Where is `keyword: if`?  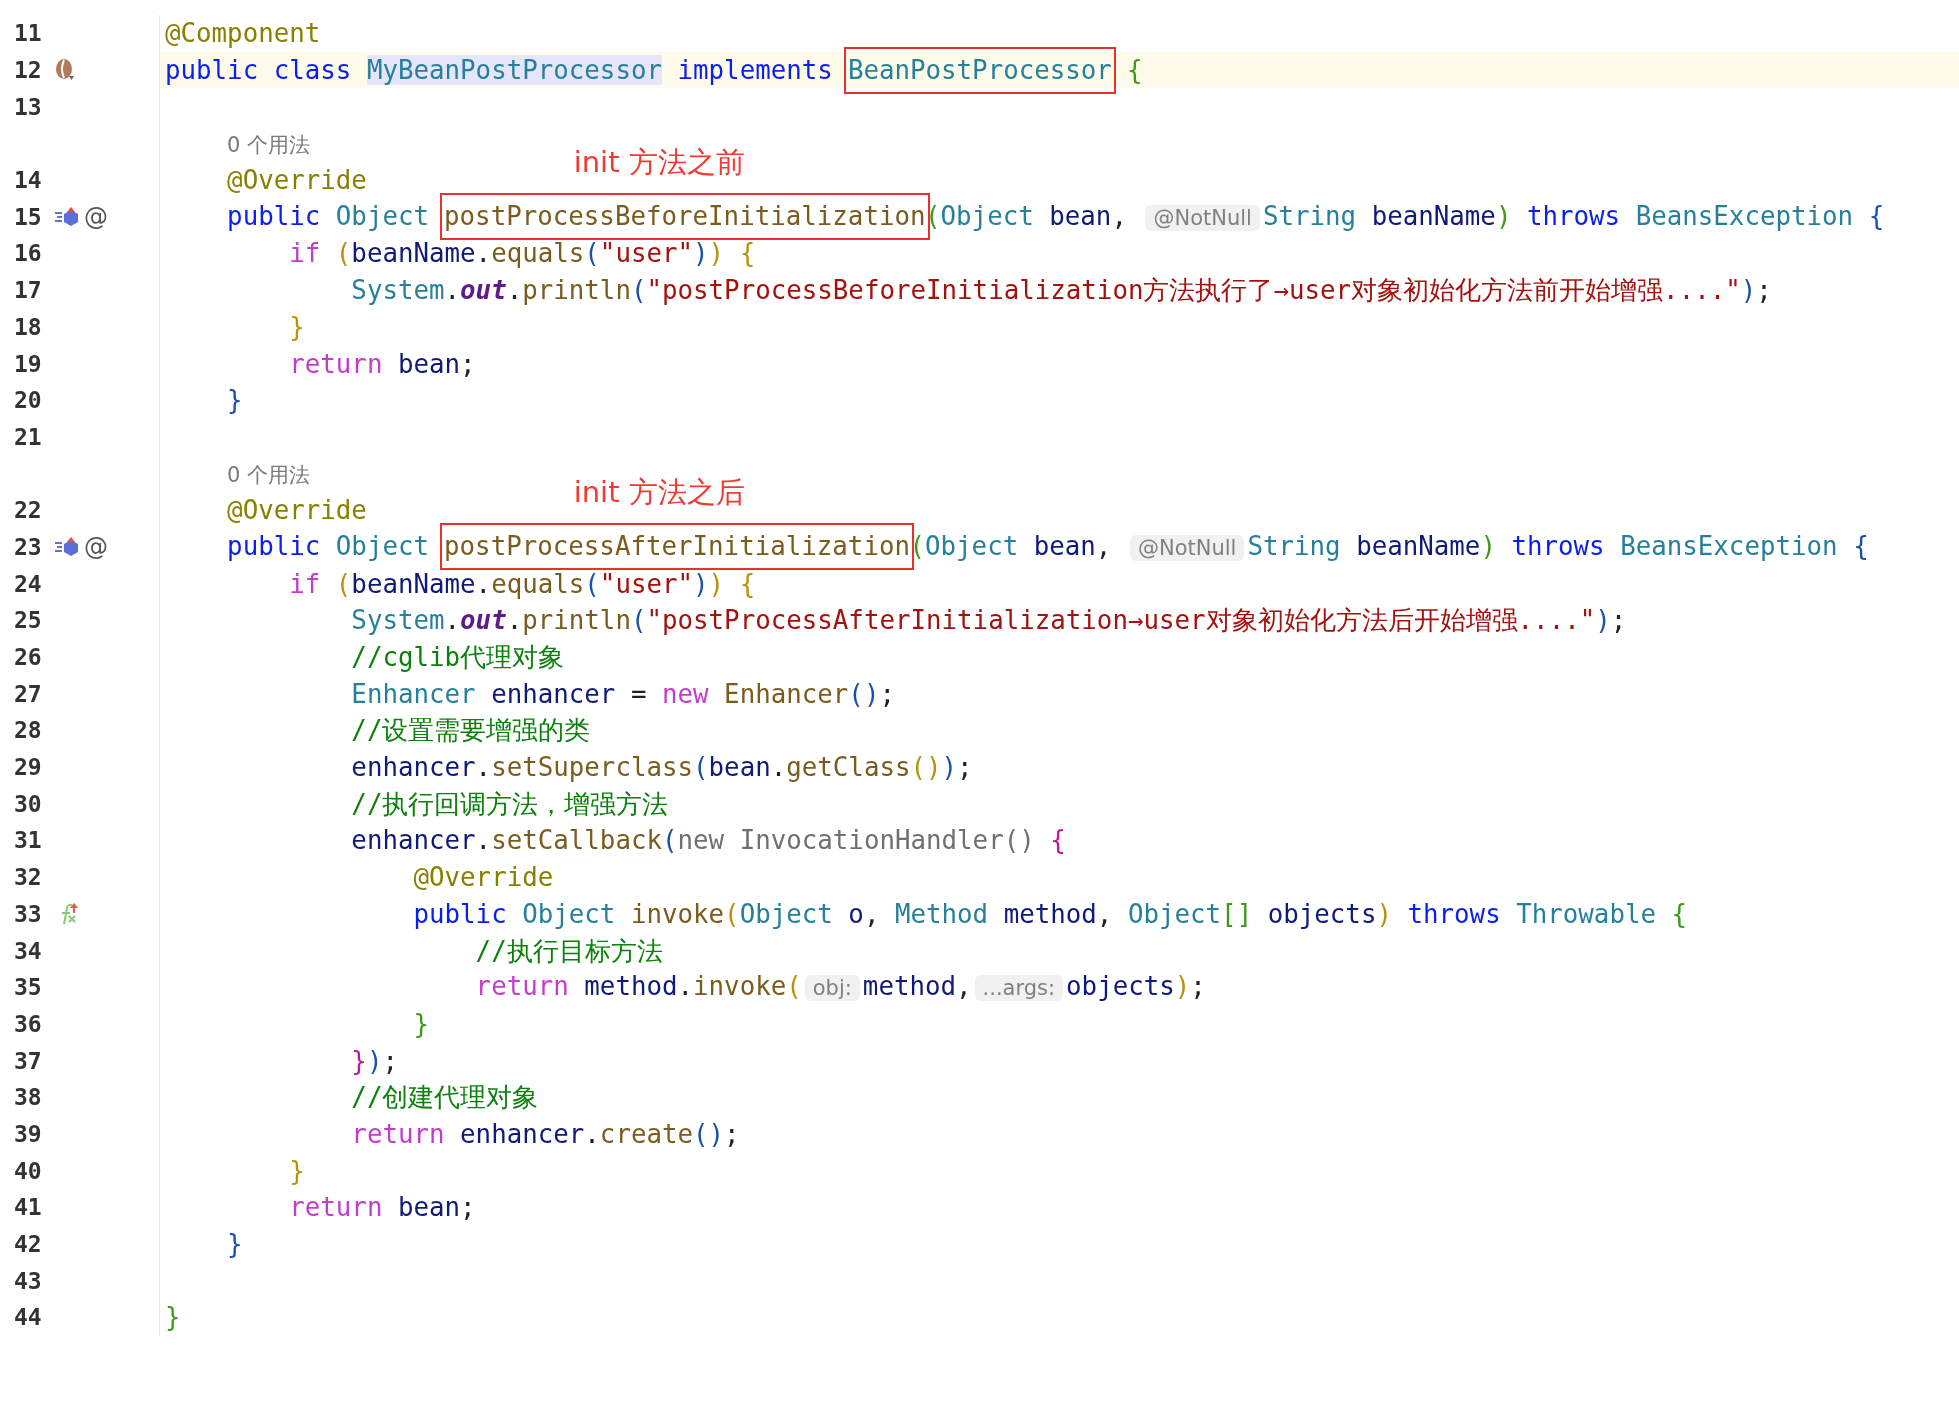 keyword: if is located at coordinates (305, 253).